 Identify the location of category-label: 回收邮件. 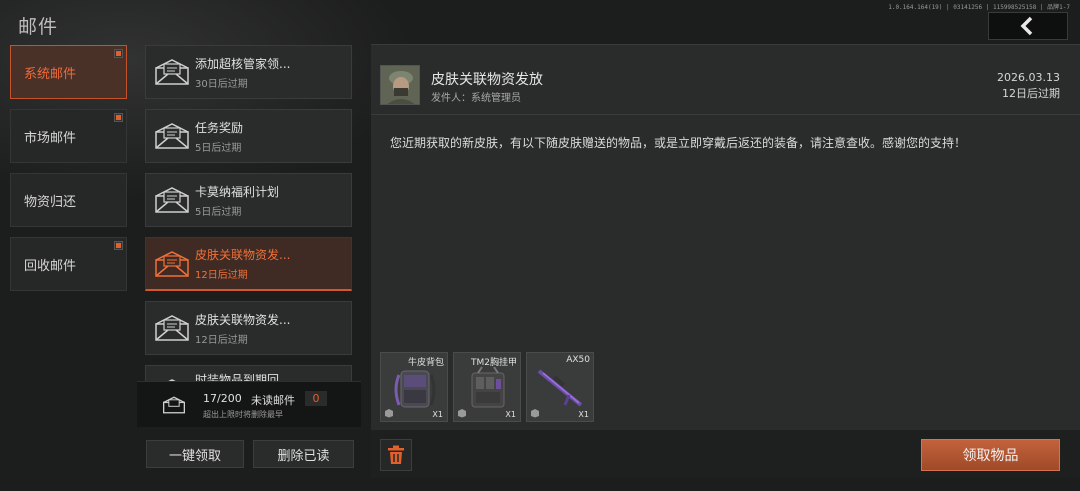
(50, 266).